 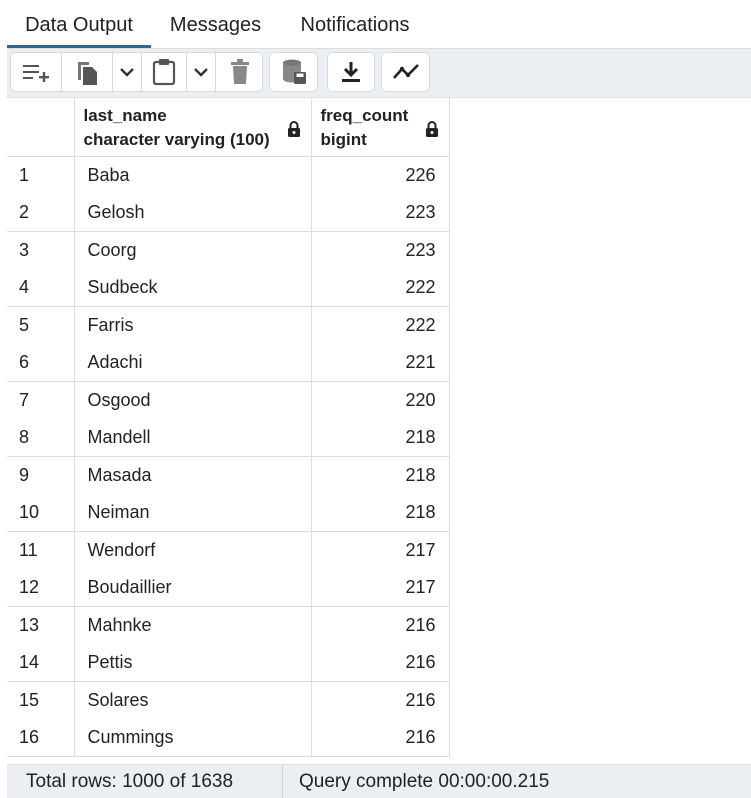 What do you see at coordinates (193, 362) in the screenshot?
I see `last-name-cell: Adachi` at bounding box center [193, 362].